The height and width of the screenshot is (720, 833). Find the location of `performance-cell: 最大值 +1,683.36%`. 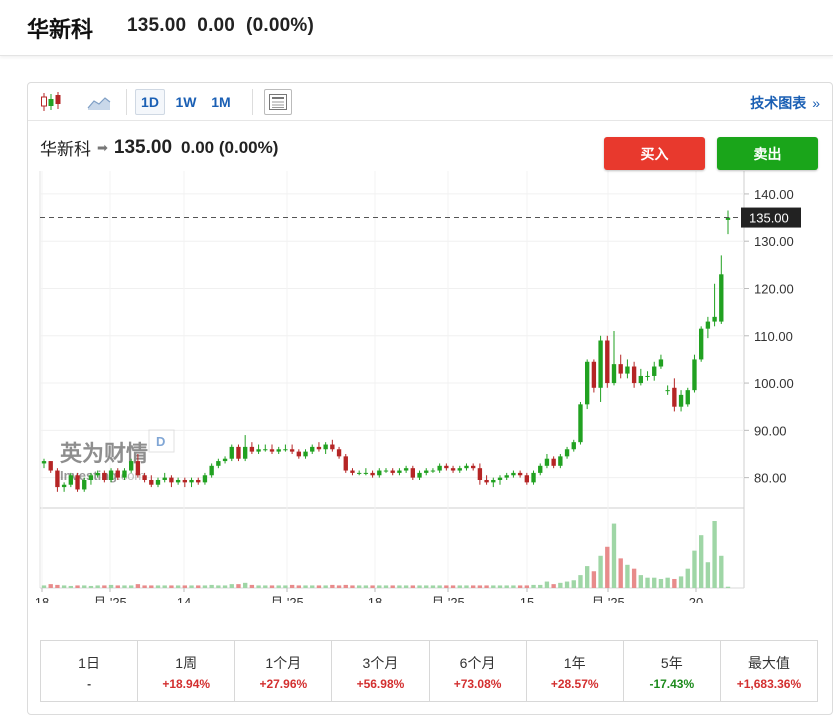

performance-cell: 最大值 +1,683.36% is located at coordinates (769, 671).